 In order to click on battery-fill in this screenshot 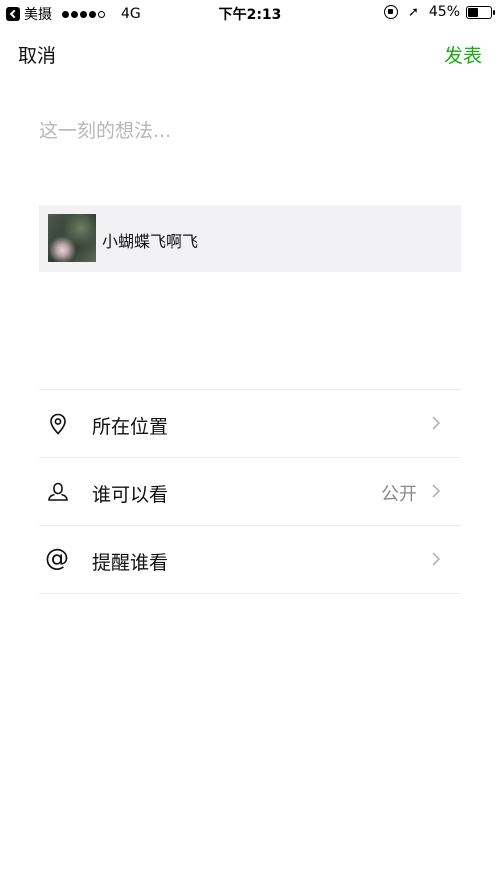, I will do `click(473, 12)`.